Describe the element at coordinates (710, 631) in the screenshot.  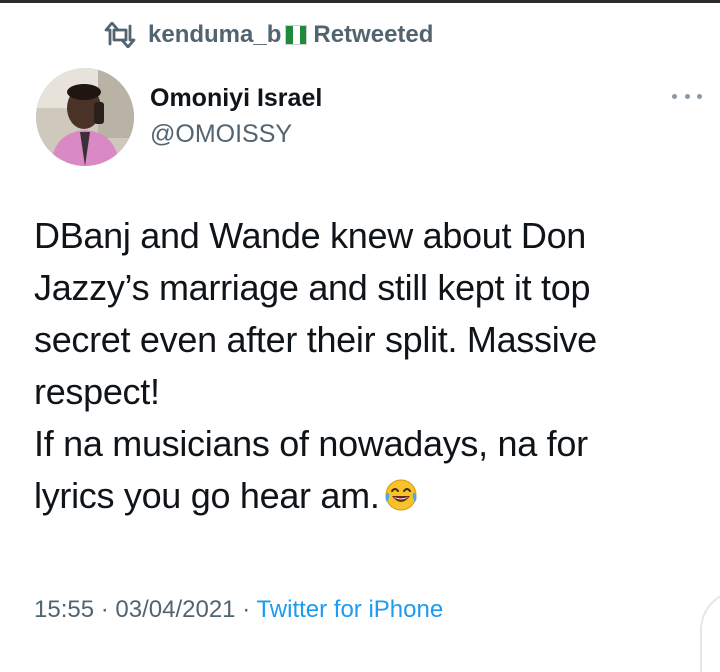
I see `corner-decoration` at that location.